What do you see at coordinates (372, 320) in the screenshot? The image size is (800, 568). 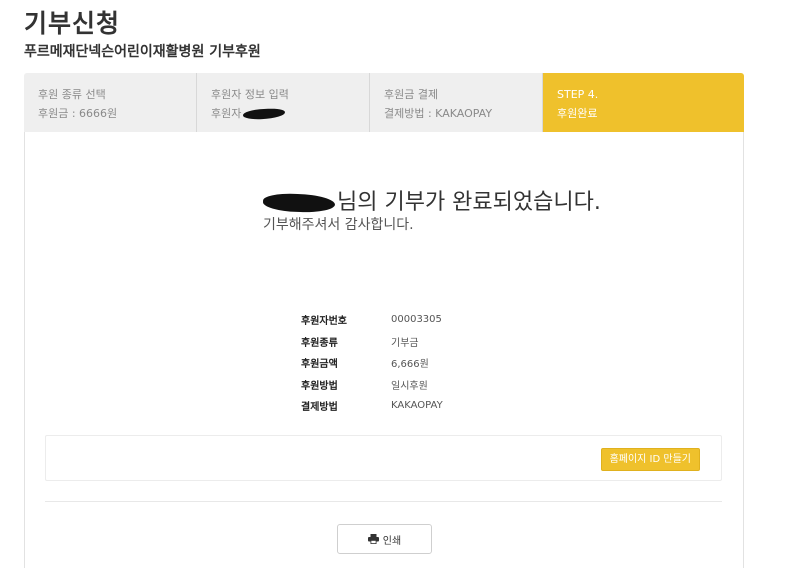 I see `info-row-donor-number: 후원자번호 00003305` at bounding box center [372, 320].